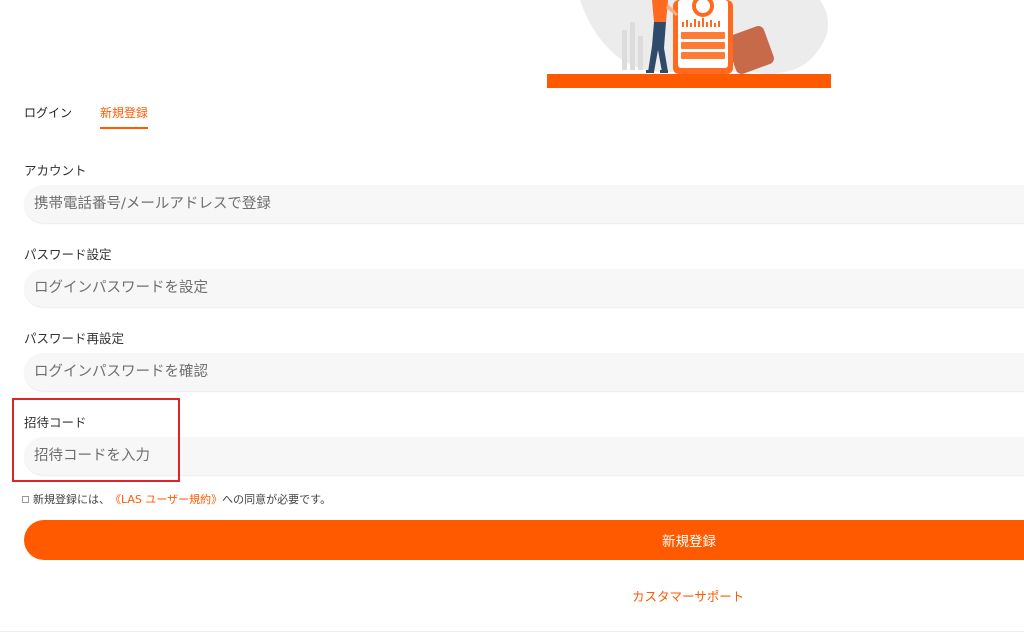 The image size is (1024, 633). What do you see at coordinates (55, 170) in the screenshot?
I see `account-label: アカウント` at bounding box center [55, 170].